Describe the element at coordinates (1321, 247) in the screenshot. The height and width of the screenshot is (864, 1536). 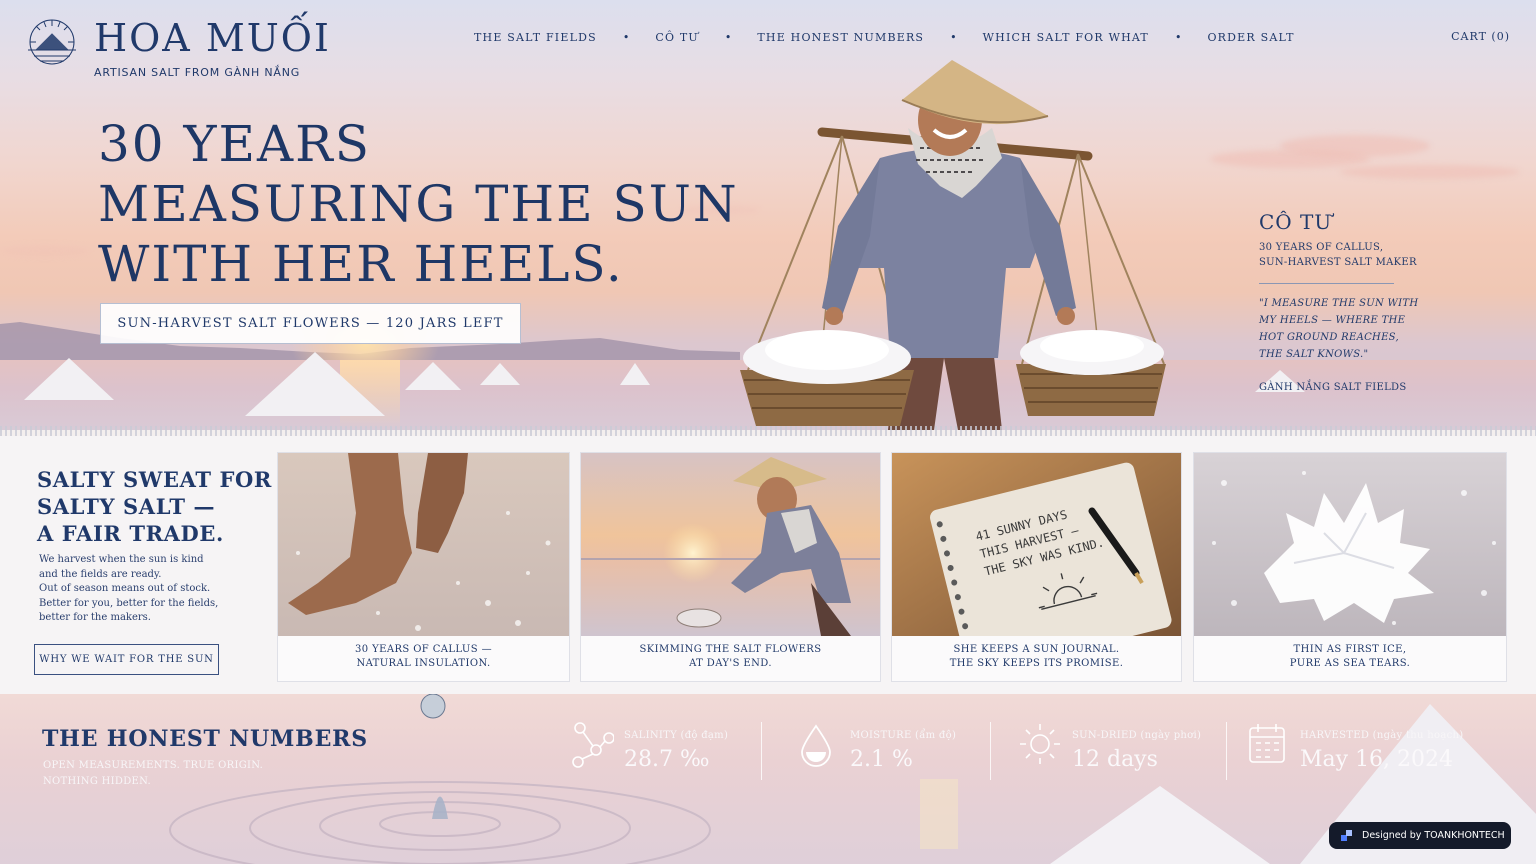
I see `role-line: 30 YEARS OF CALLUS,` at that location.